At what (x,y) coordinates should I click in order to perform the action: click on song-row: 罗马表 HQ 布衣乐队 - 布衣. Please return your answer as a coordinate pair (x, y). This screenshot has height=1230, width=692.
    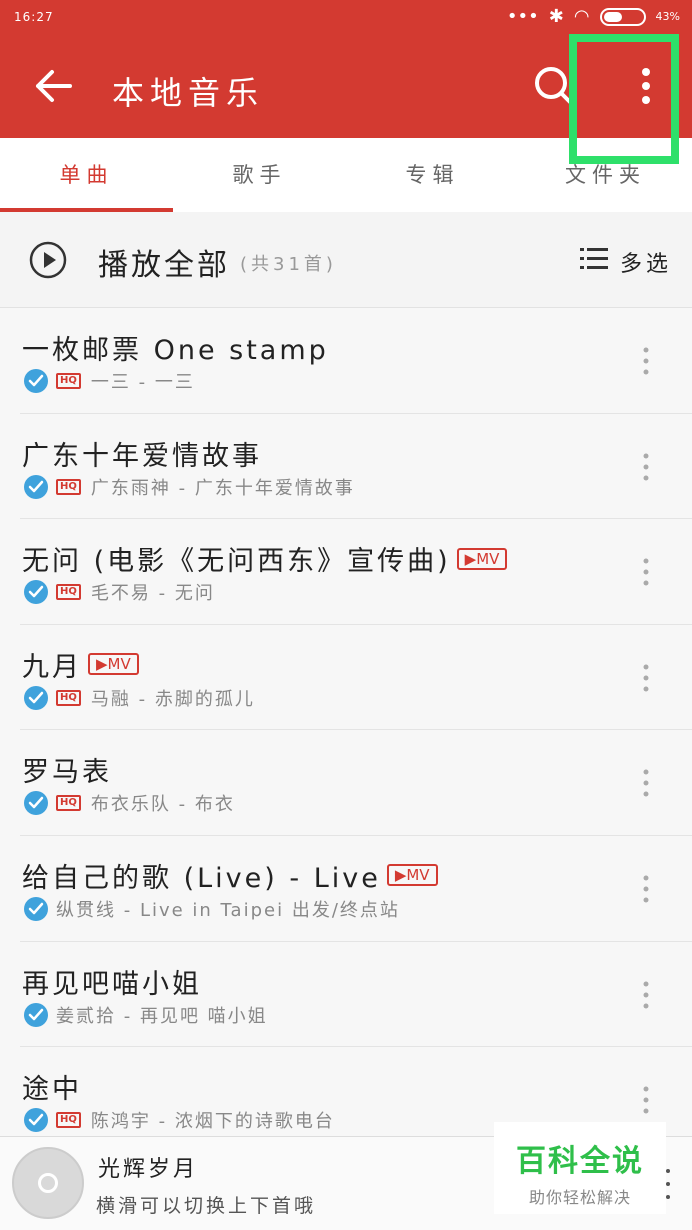
    Looking at the image, I should click on (346, 783).